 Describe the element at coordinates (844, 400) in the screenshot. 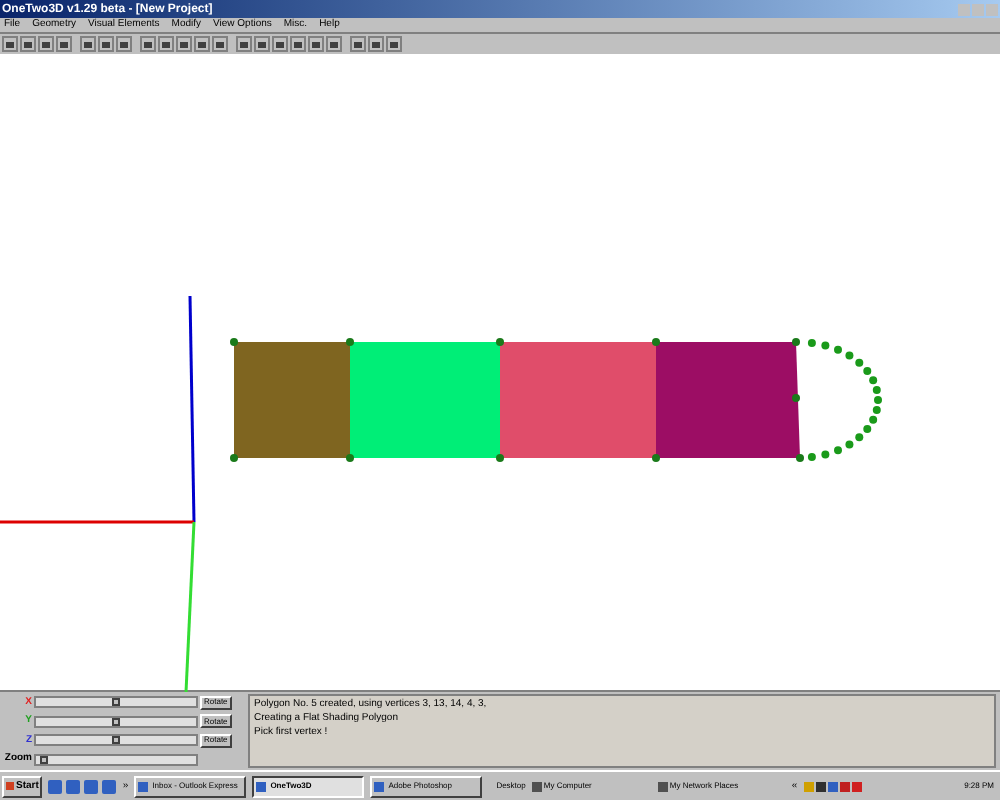

I see `dotted-arc-drawing` at that location.